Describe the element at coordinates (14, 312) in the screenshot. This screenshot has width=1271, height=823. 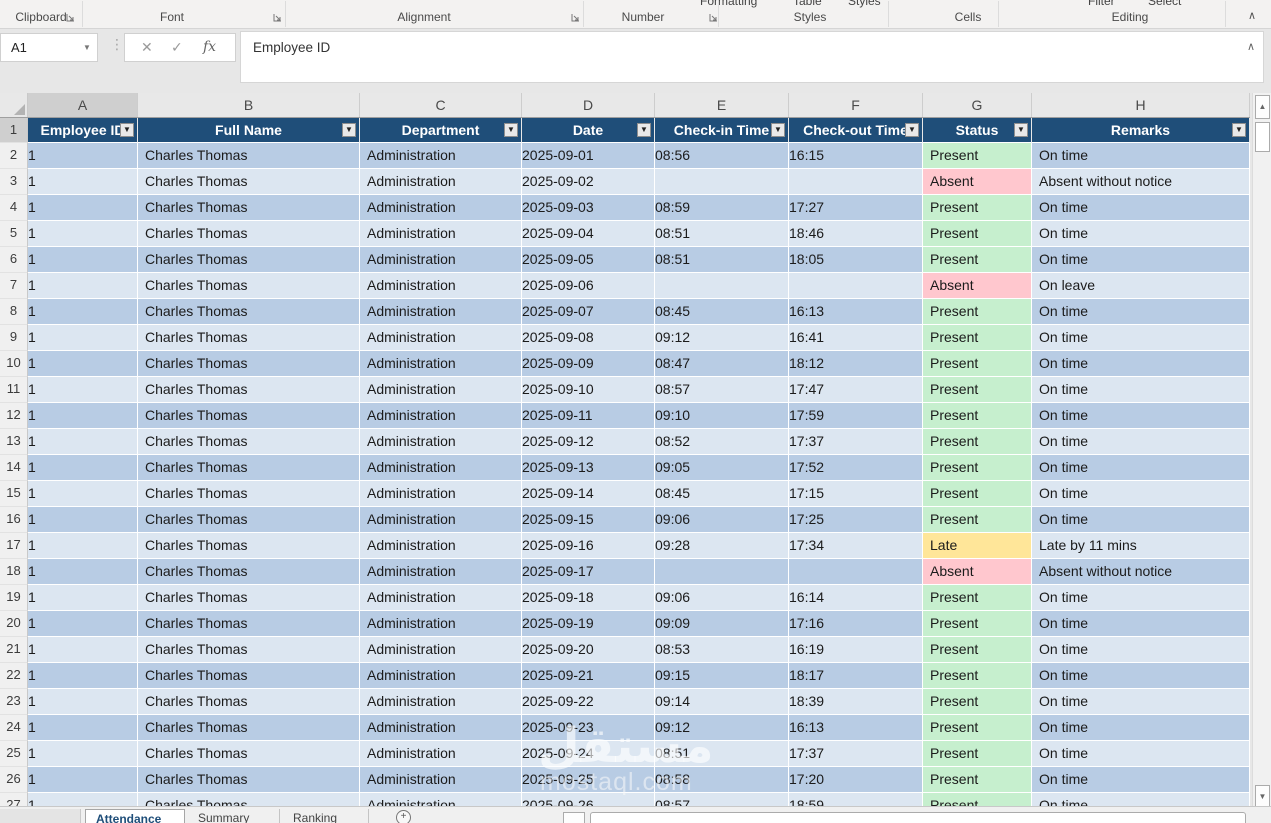
I see `row-number: 8` at that location.